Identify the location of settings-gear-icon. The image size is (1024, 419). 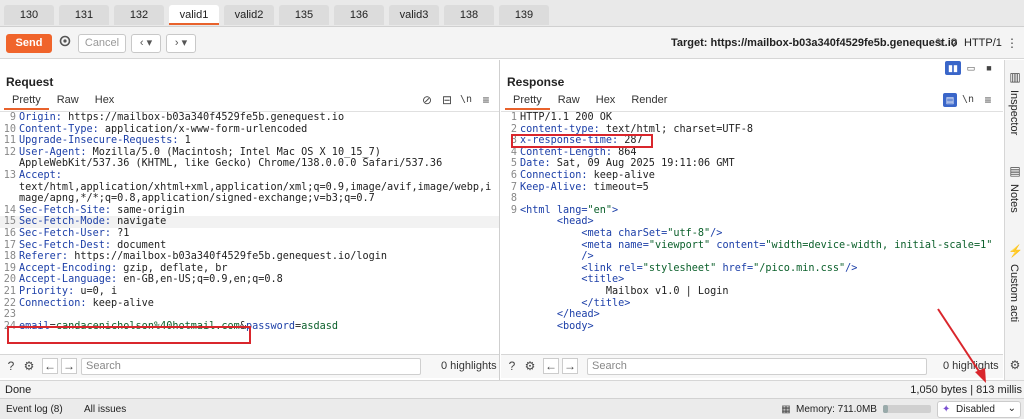
(65, 43).